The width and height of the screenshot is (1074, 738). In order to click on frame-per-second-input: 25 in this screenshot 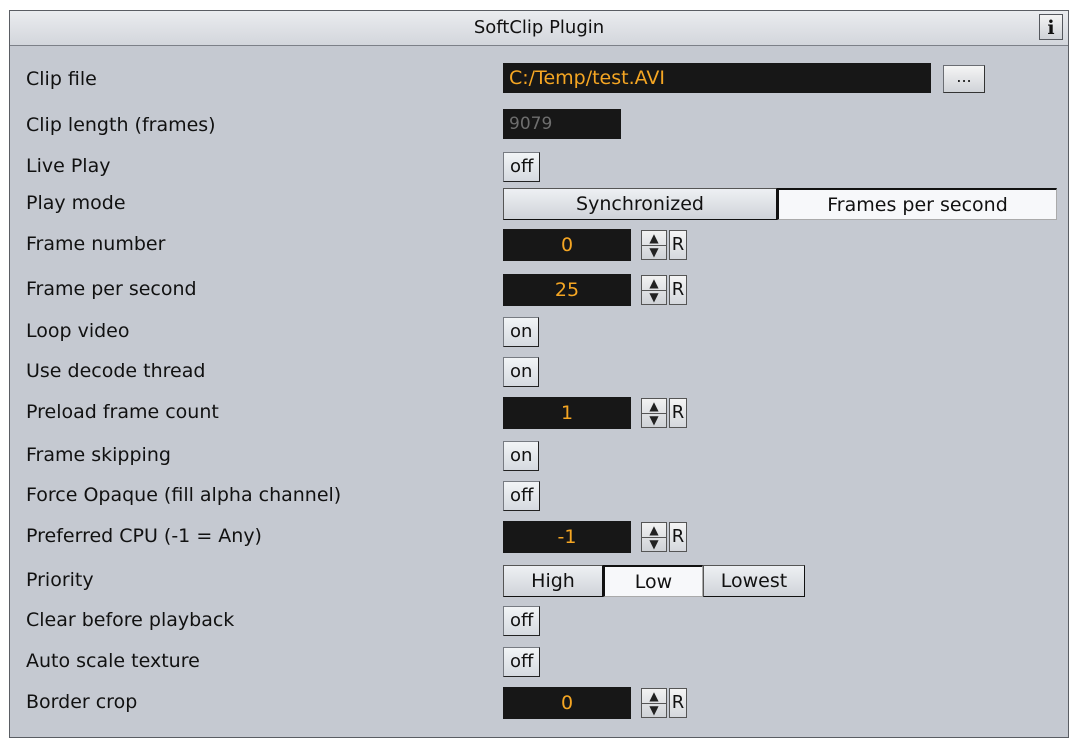, I will do `click(567, 290)`.